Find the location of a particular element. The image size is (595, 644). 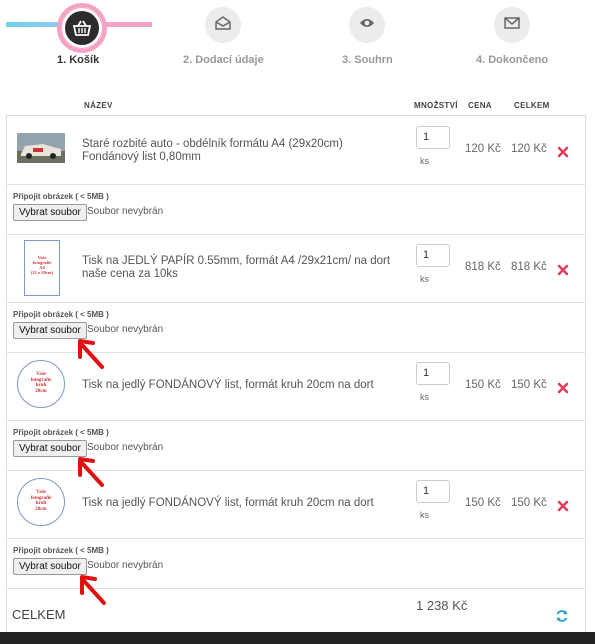

a4-template-thumbnail: Vaše fotografie A4 (21 x 29cm) is located at coordinates (42, 268).